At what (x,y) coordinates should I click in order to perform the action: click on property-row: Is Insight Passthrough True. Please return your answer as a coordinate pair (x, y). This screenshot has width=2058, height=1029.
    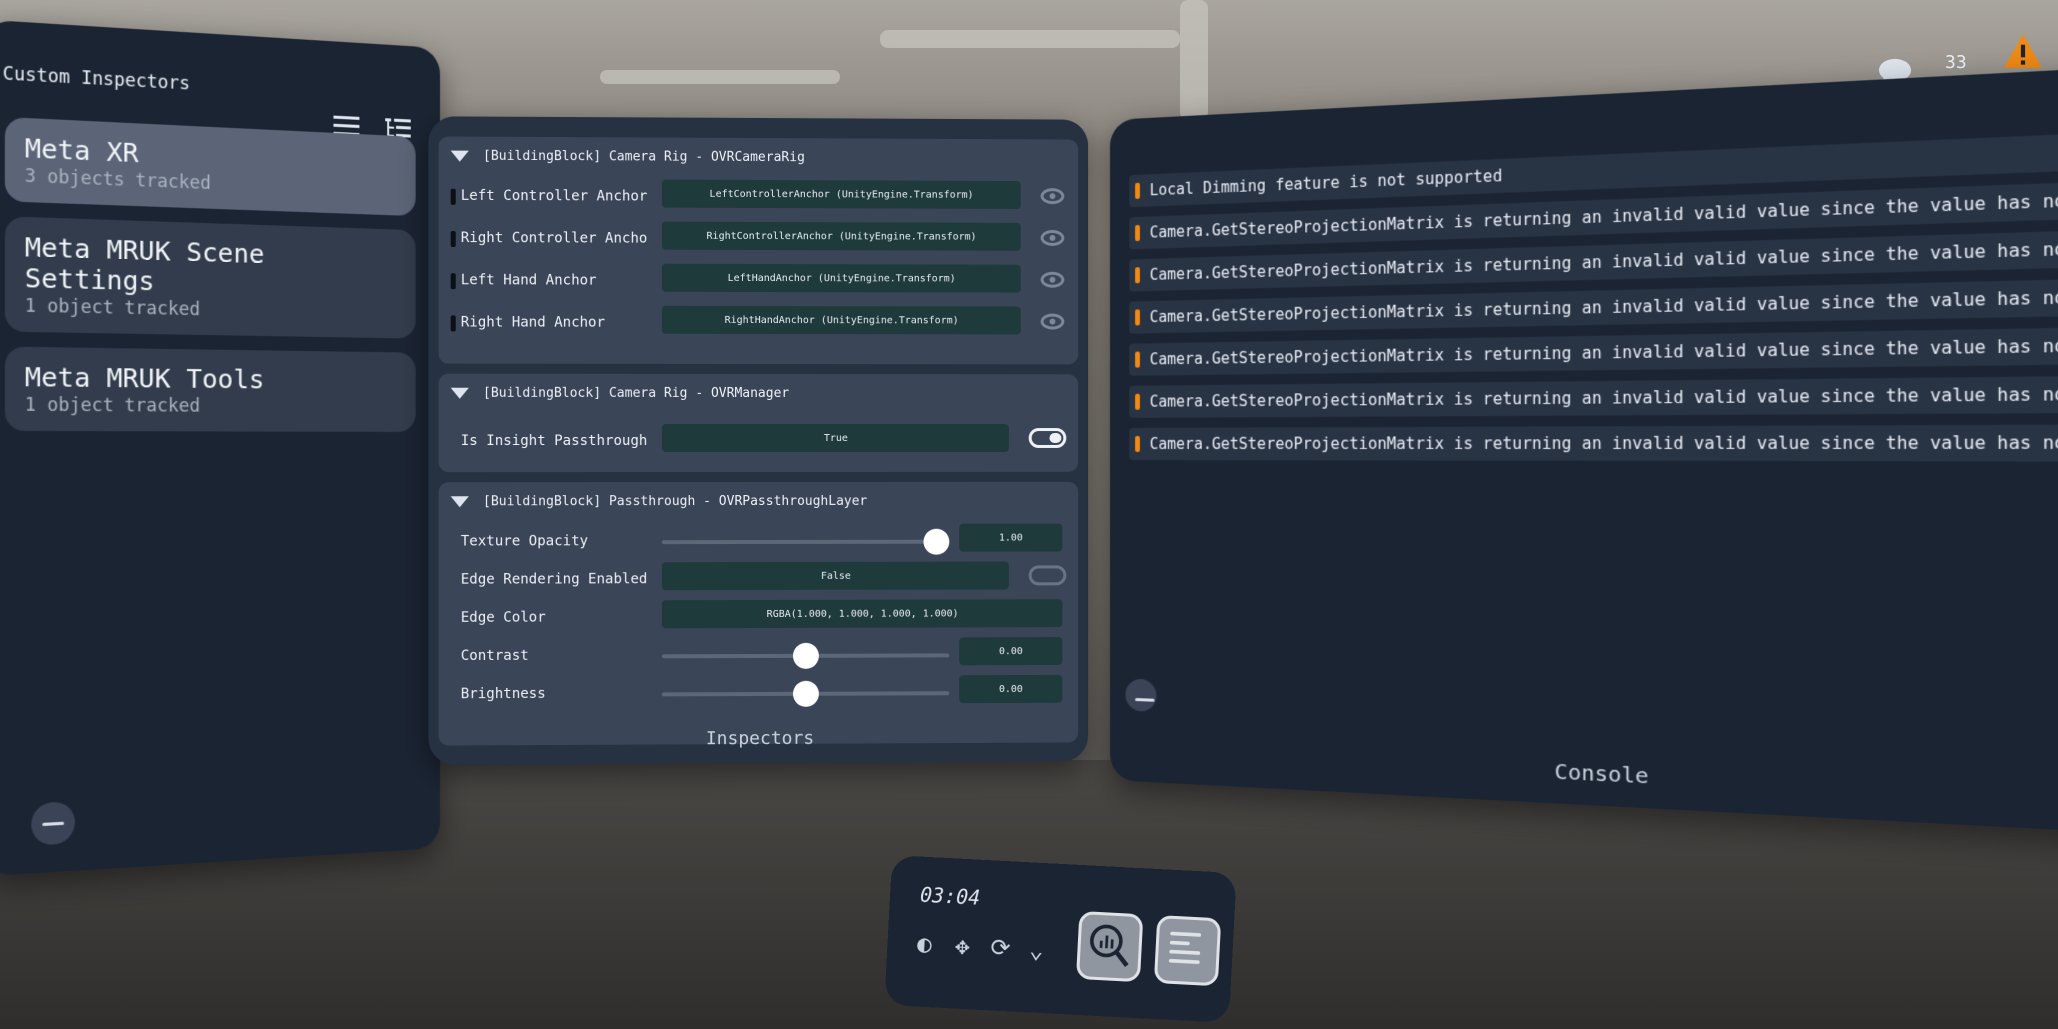
    Looking at the image, I should click on (759, 441).